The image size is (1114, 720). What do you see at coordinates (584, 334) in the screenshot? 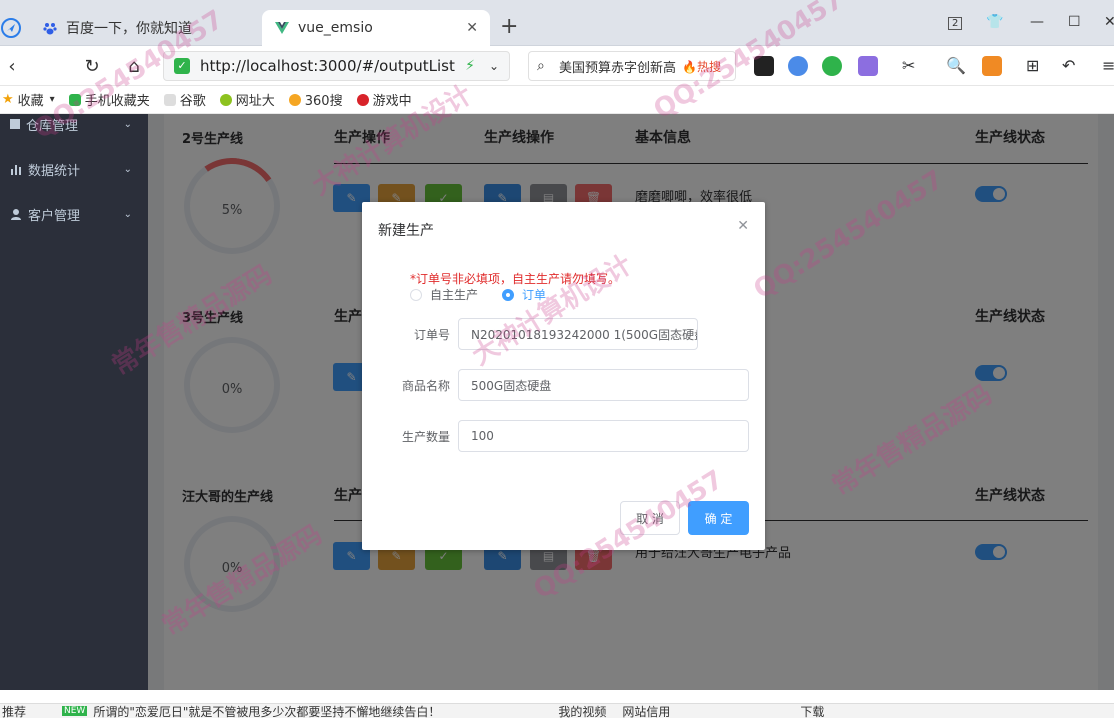
I see `order-value: N20201018193242000 1(500G固态硬盘` at bounding box center [584, 334].